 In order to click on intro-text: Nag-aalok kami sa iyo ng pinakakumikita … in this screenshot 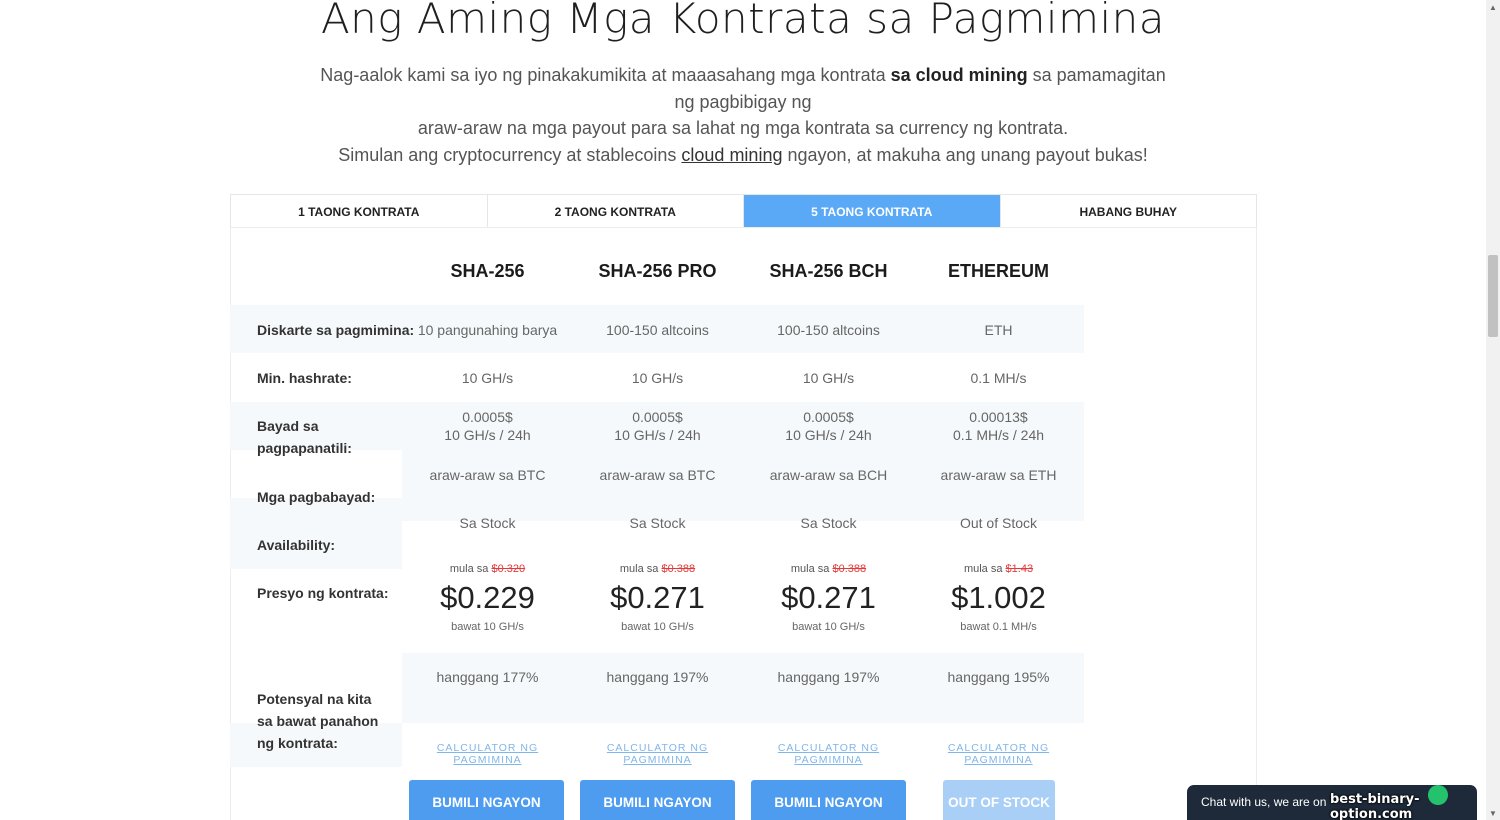, I will do `click(743, 115)`.